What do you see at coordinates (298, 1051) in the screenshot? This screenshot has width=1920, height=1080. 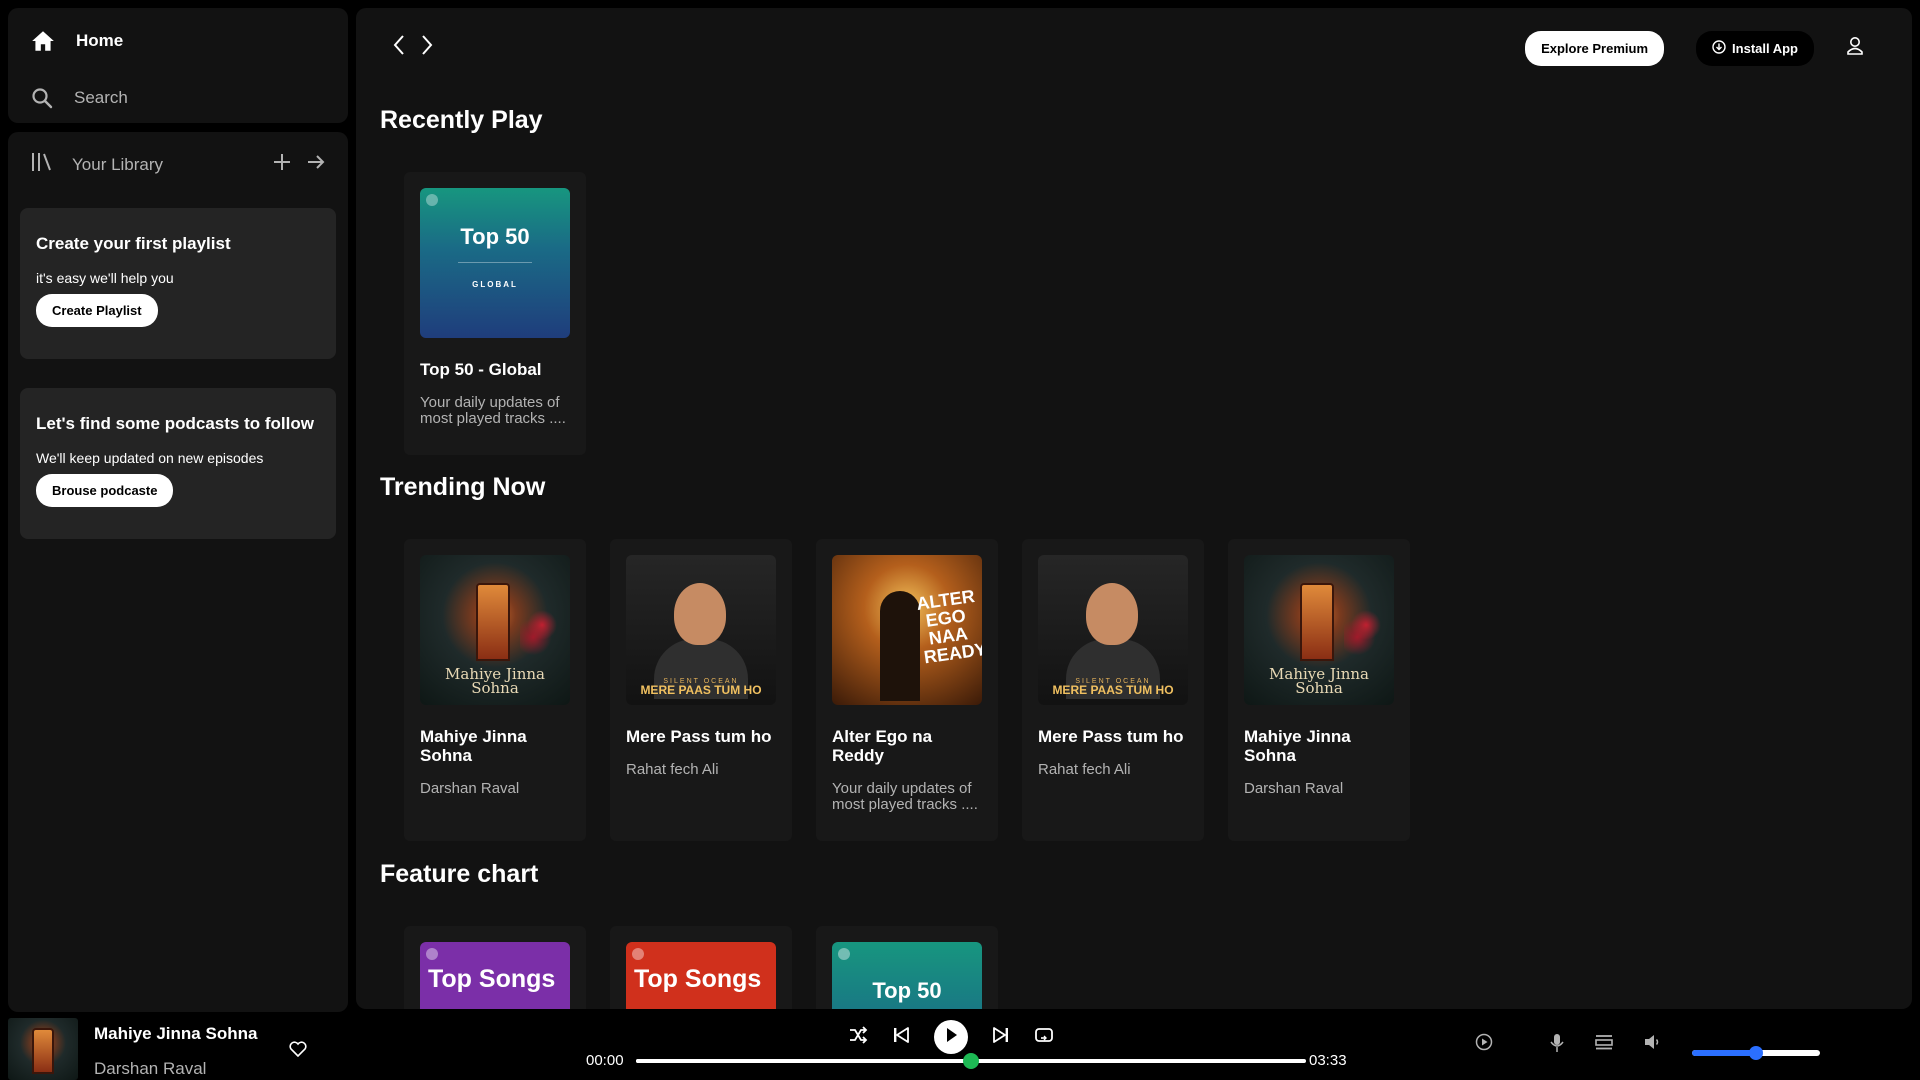 I see `heart-icon` at bounding box center [298, 1051].